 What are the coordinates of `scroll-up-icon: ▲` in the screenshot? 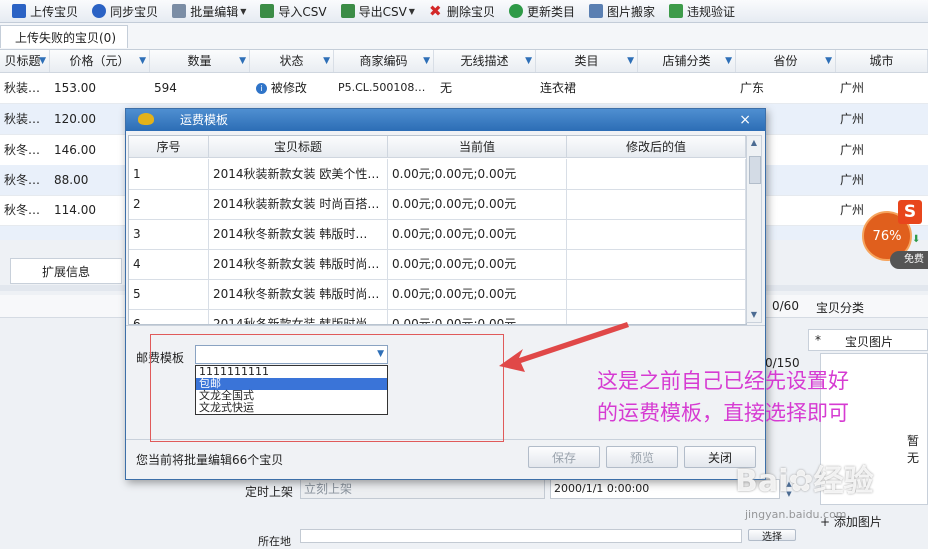 It's located at (754, 143).